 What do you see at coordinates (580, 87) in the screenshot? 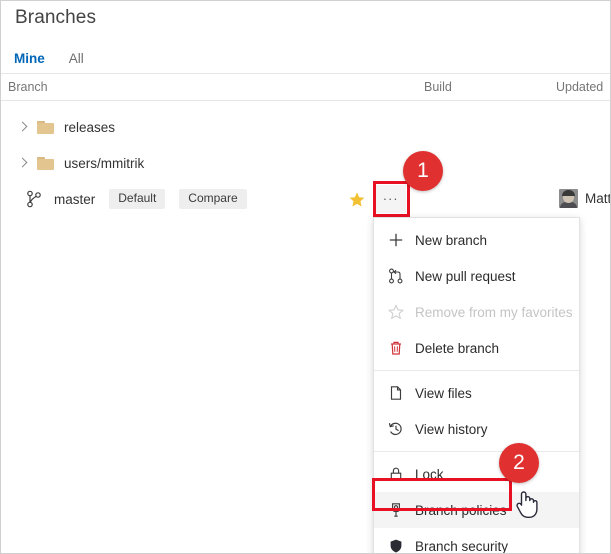
I see `column-header-updated: Updated` at bounding box center [580, 87].